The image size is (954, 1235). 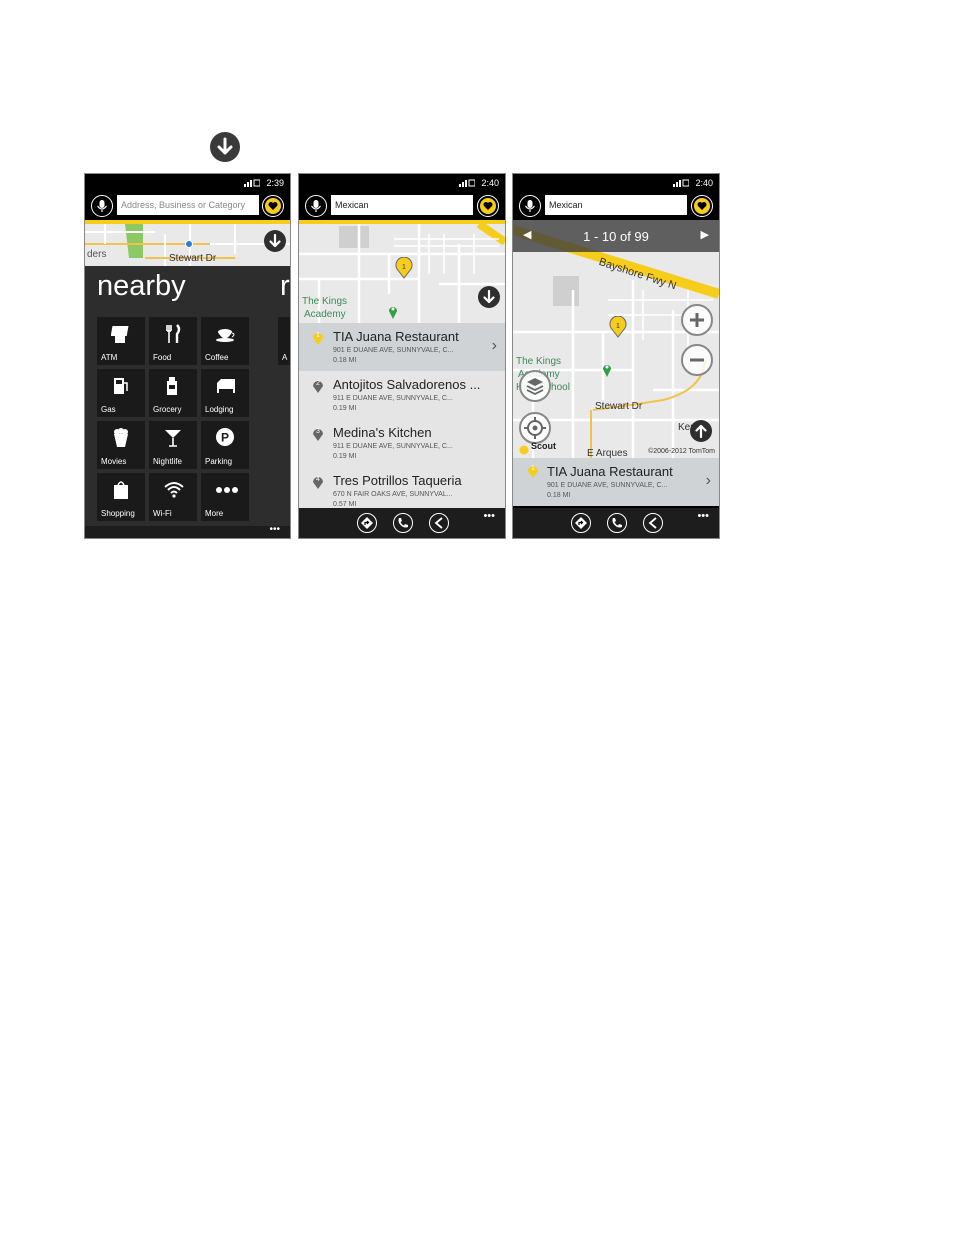 What do you see at coordinates (697, 320) in the screenshot?
I see `zoom-in-icon` at bounding box center [697, 320].